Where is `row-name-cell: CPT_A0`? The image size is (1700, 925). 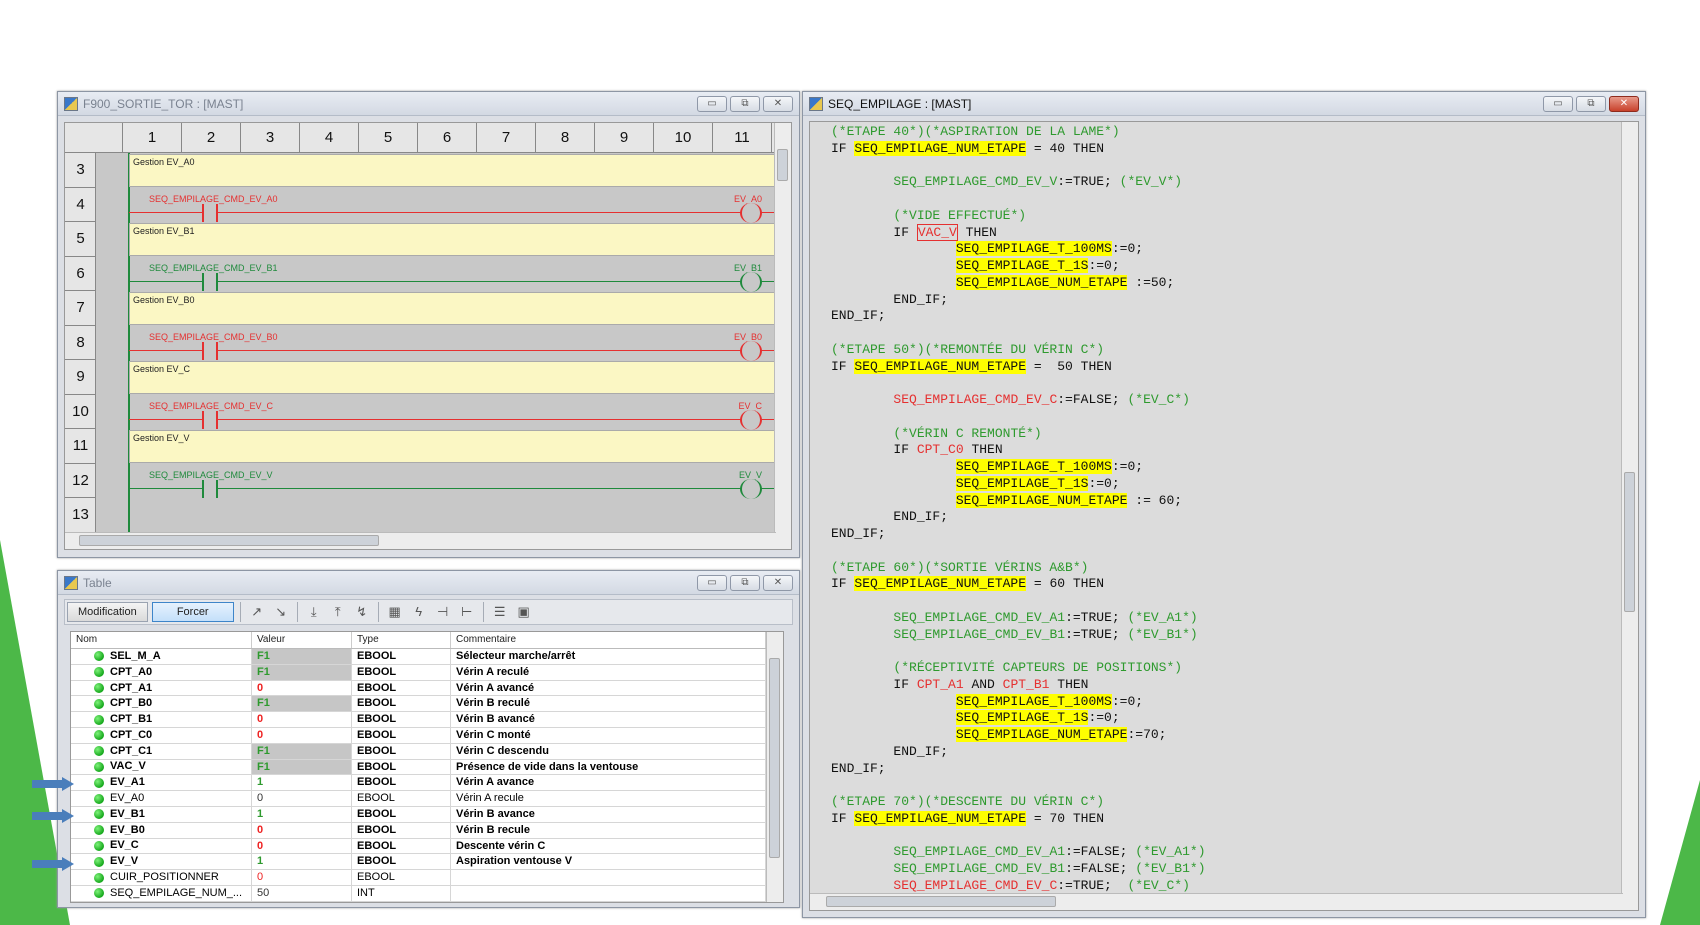 row-name-cell: CPT_A0 is located at coordinates (161, 672).